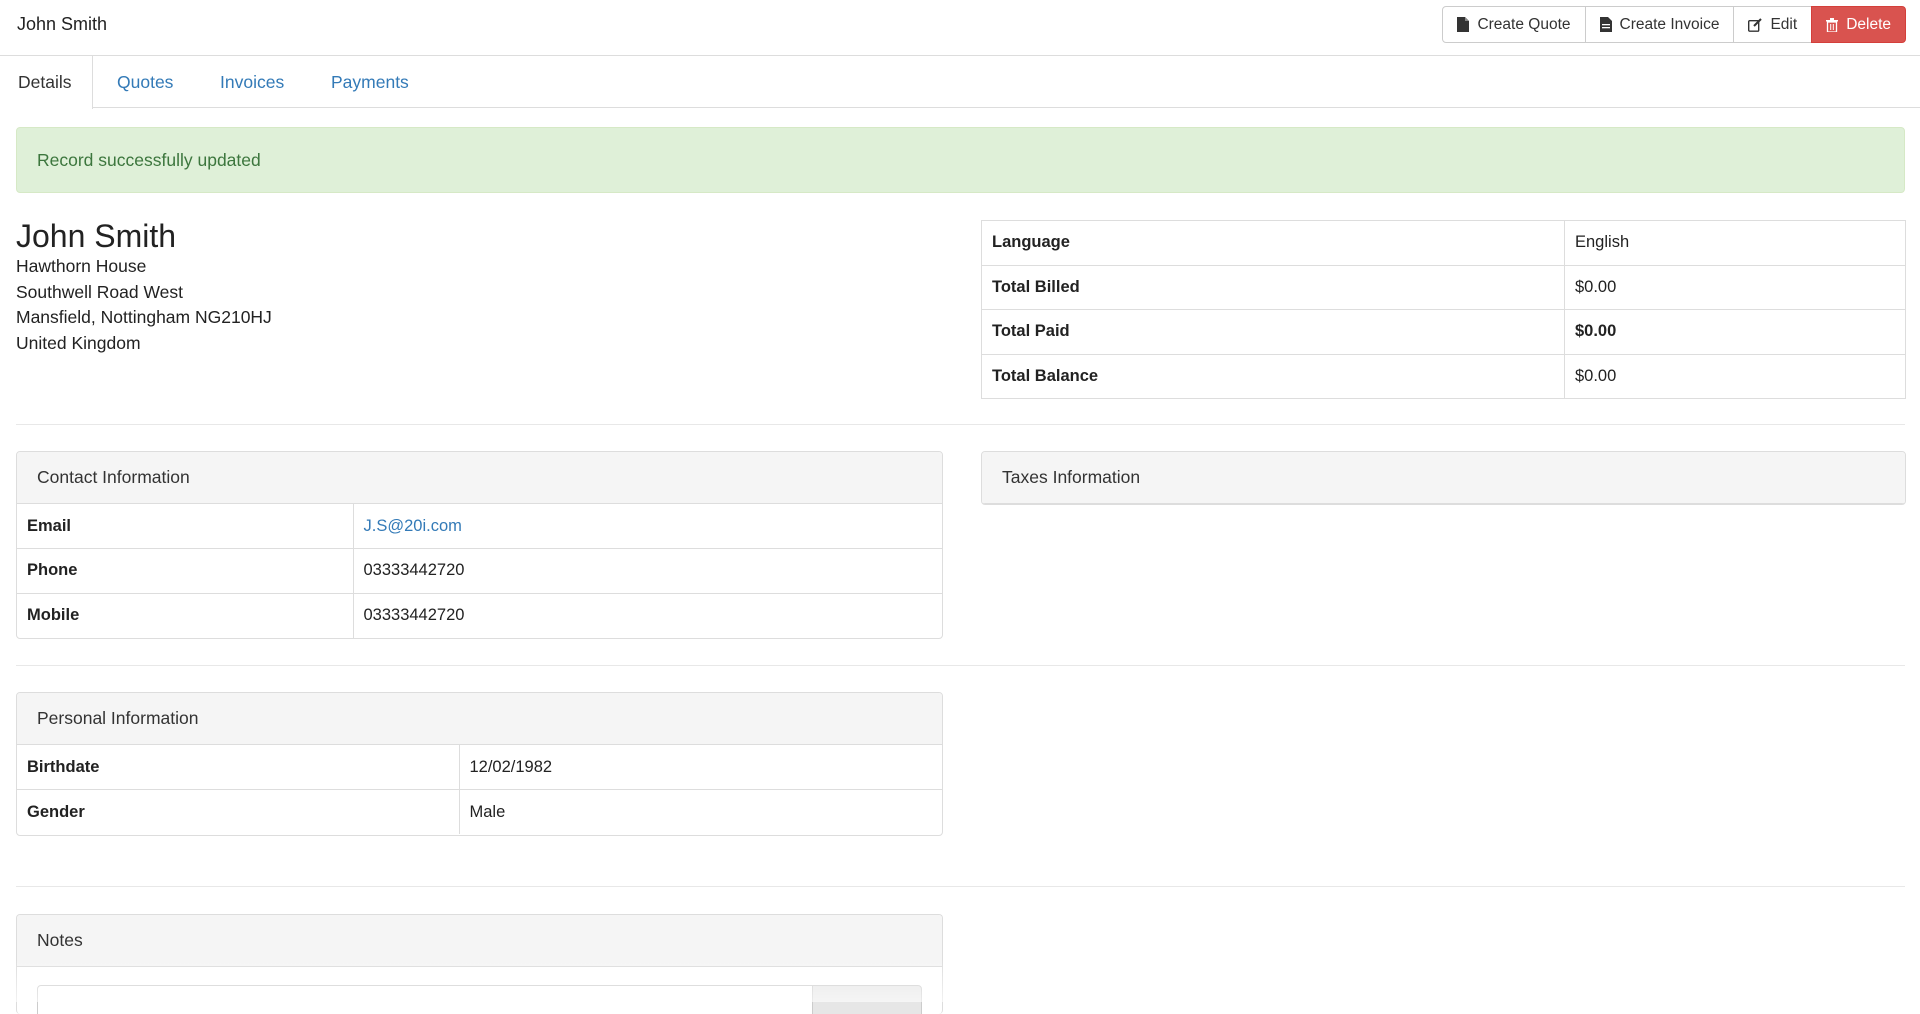  I want to click on personal-label: Gender, so click(238, 811).